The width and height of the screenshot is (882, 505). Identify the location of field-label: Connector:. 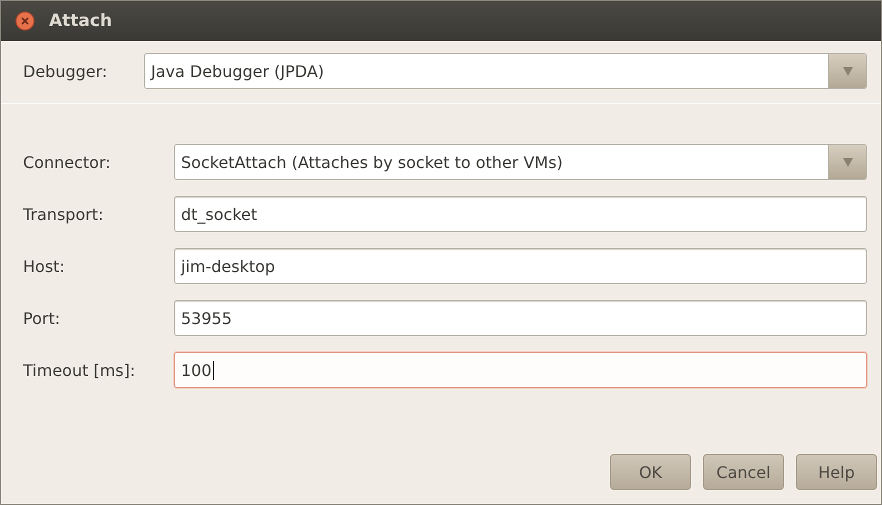
(67, 162).